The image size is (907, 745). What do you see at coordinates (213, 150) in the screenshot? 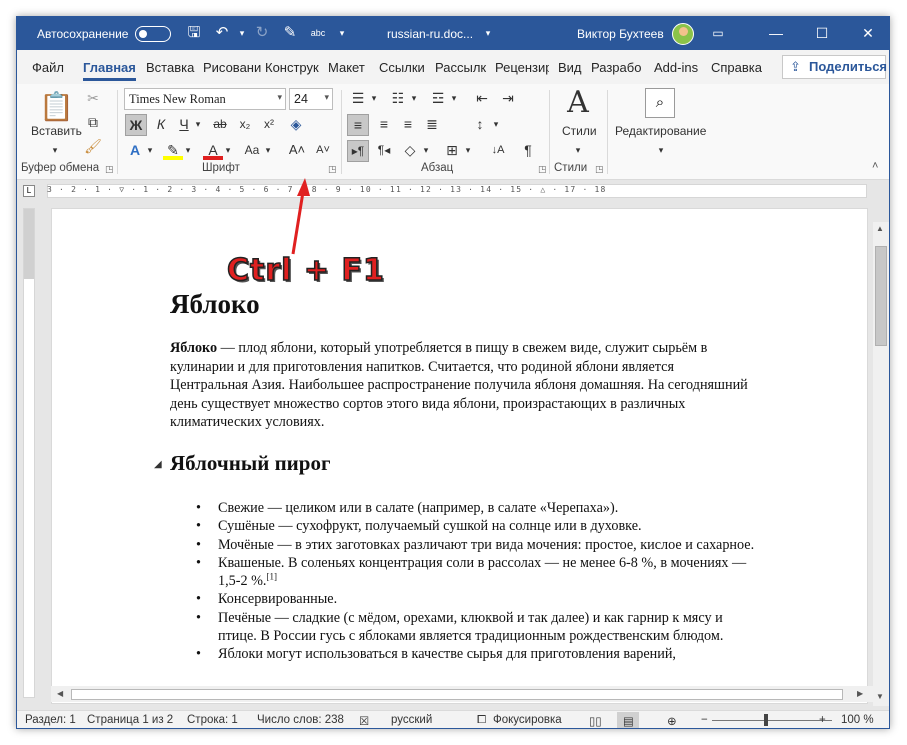
I see `font-color-icon: A` at bounding box center [213, 150].